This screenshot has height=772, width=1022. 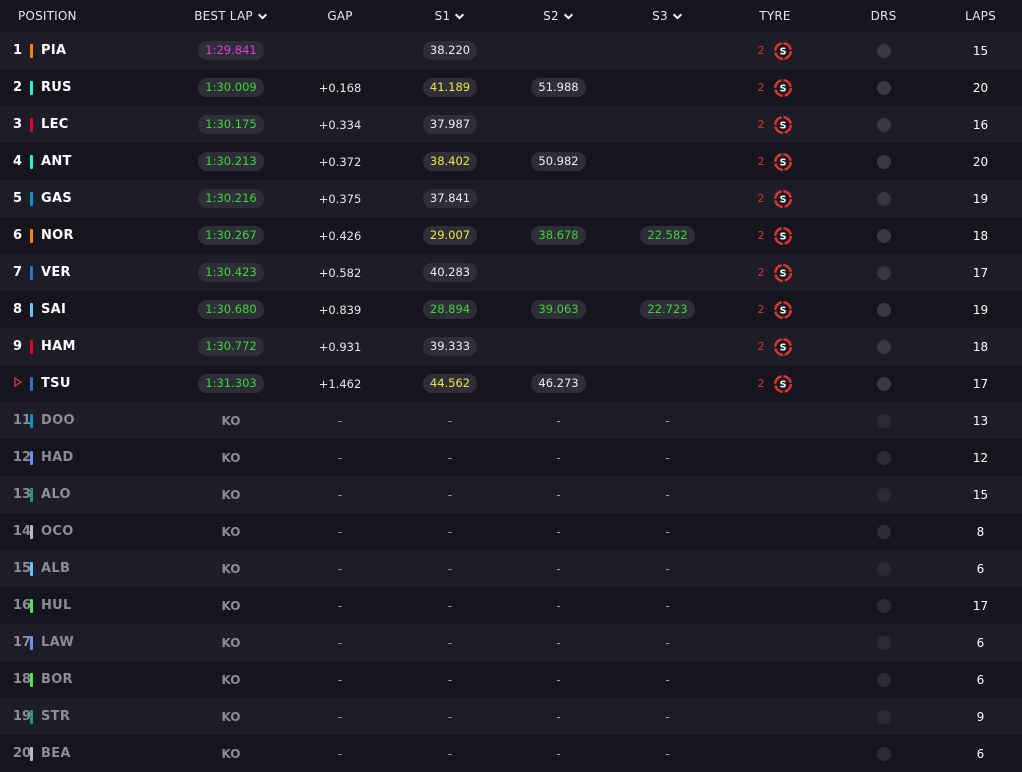 I want to click on table-row: 12 HAD KO - - - - 12, so click(x=511, y=457).